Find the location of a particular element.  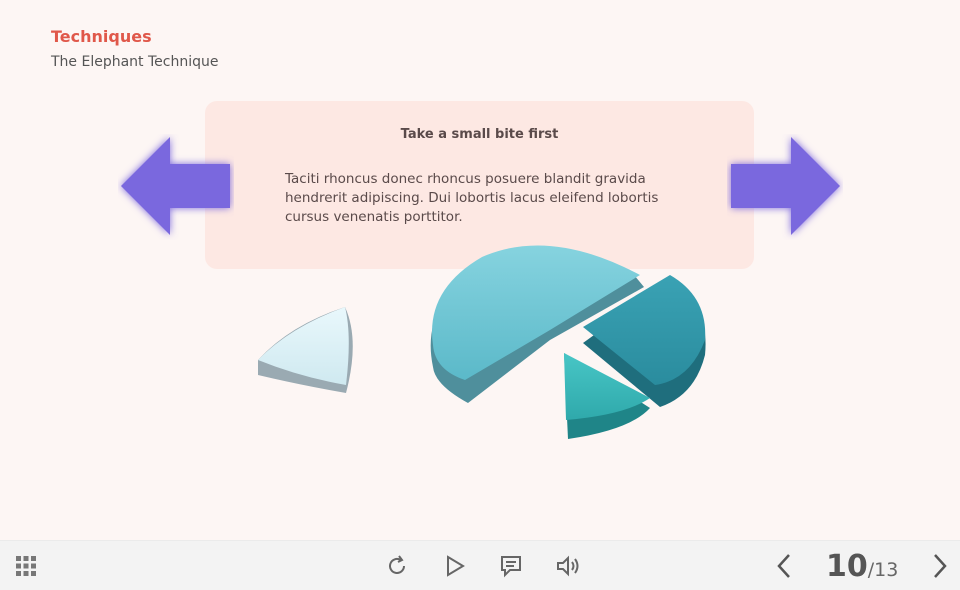

card-heading: Take a small bite first is located at coordinates (479, 134).